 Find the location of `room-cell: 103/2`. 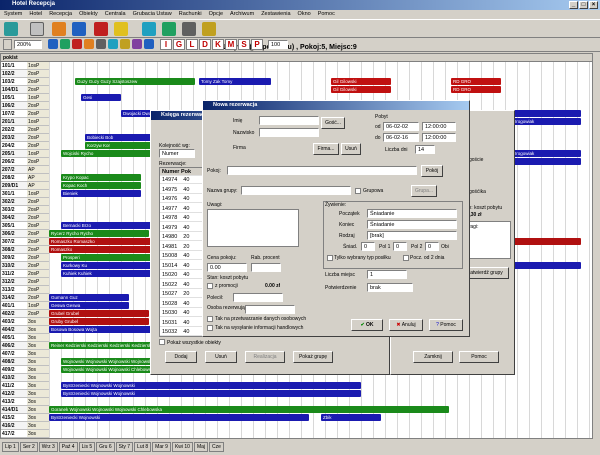

room-cell: 103/2 is located at coordinates (14, 82).